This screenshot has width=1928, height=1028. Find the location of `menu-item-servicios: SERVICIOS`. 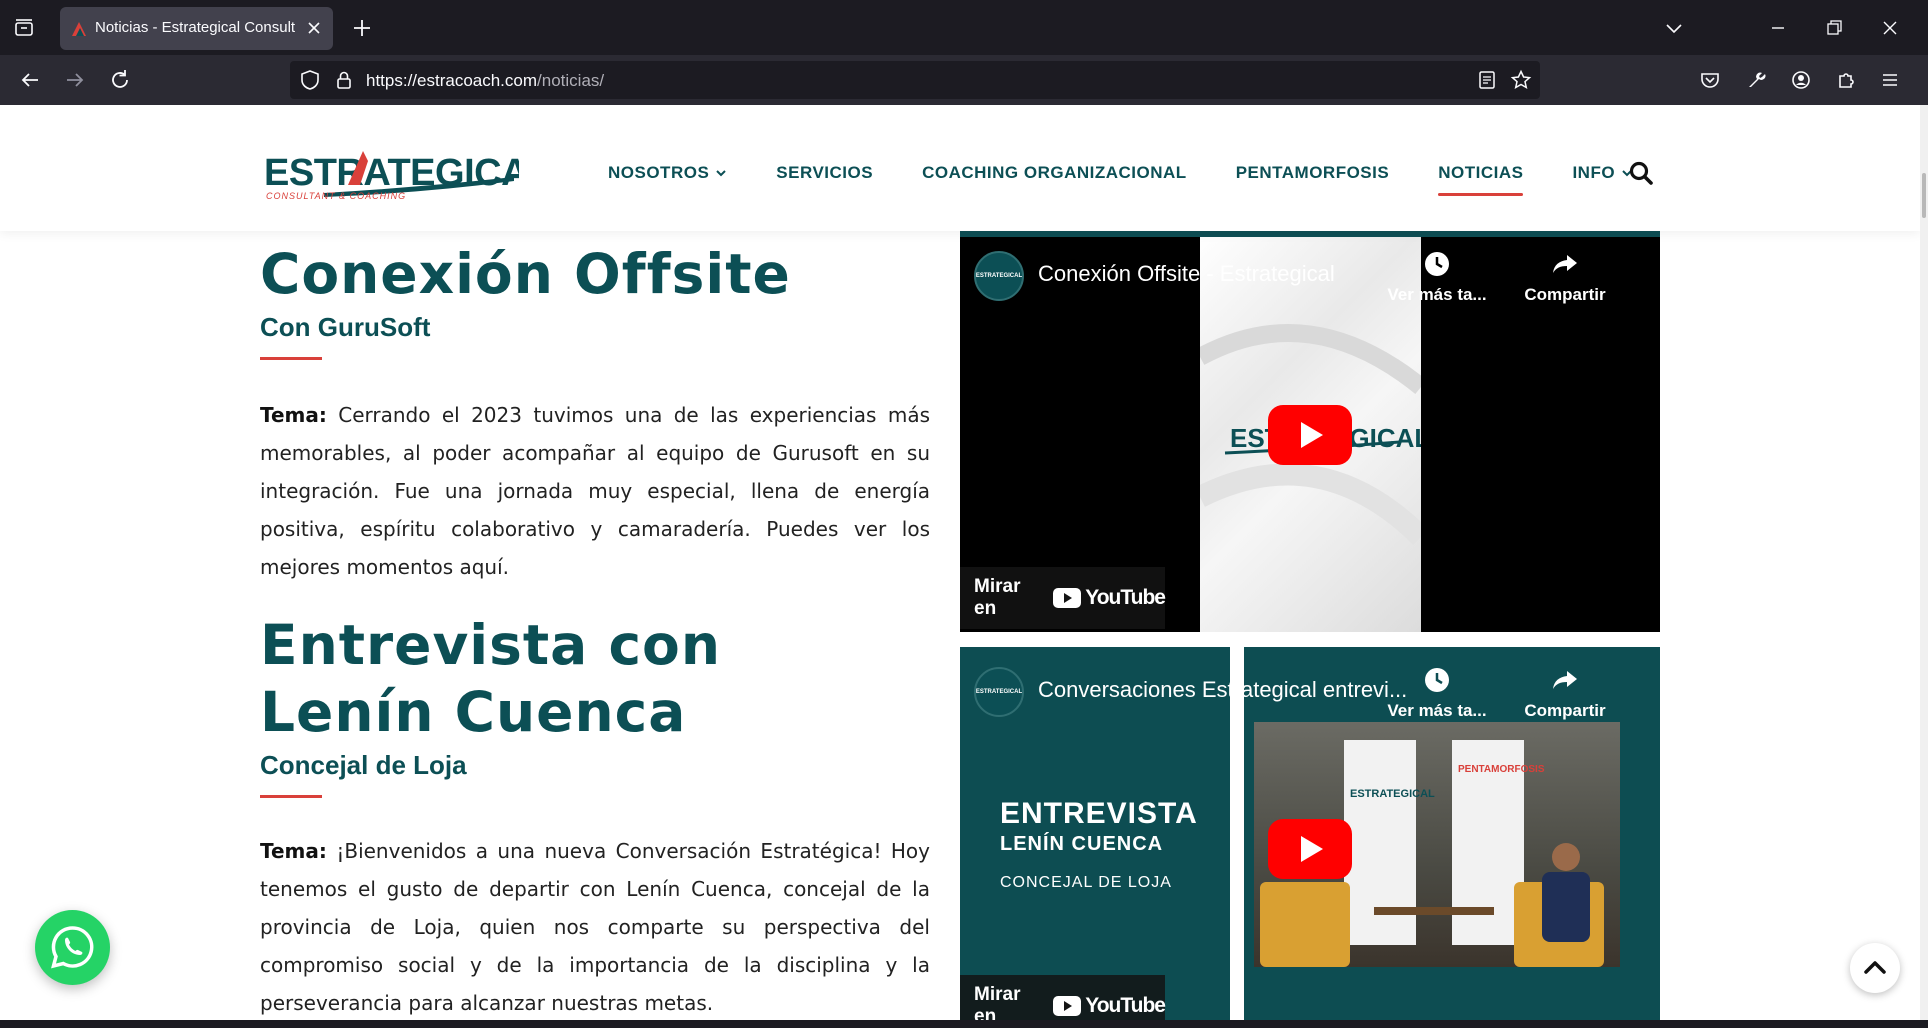

menu-item-servicios: SERVICIOS is located at coordinates (824, 173).